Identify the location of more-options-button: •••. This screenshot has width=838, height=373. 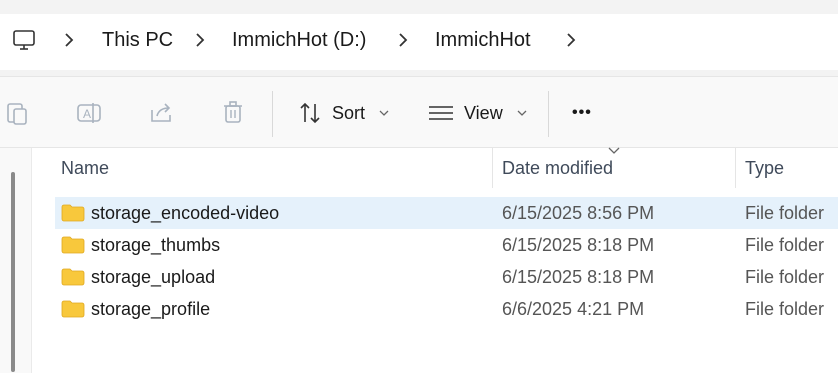
(582, 113).